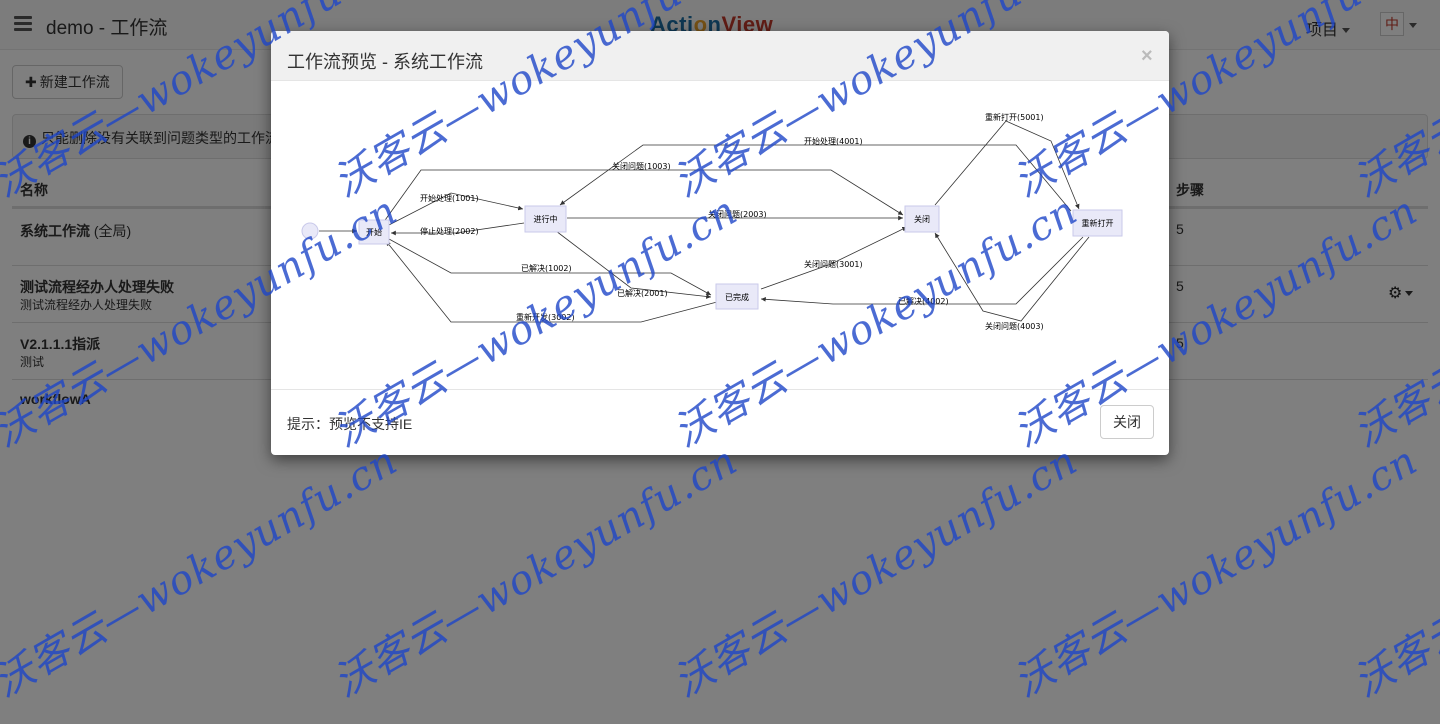 The height and width of the screenshot is (724, 1440). What do you see at coordinates (449, 231) in the screenshot?
I see `edge-label-2002: 停止处理(2002)` at bounding box center [449, 231].